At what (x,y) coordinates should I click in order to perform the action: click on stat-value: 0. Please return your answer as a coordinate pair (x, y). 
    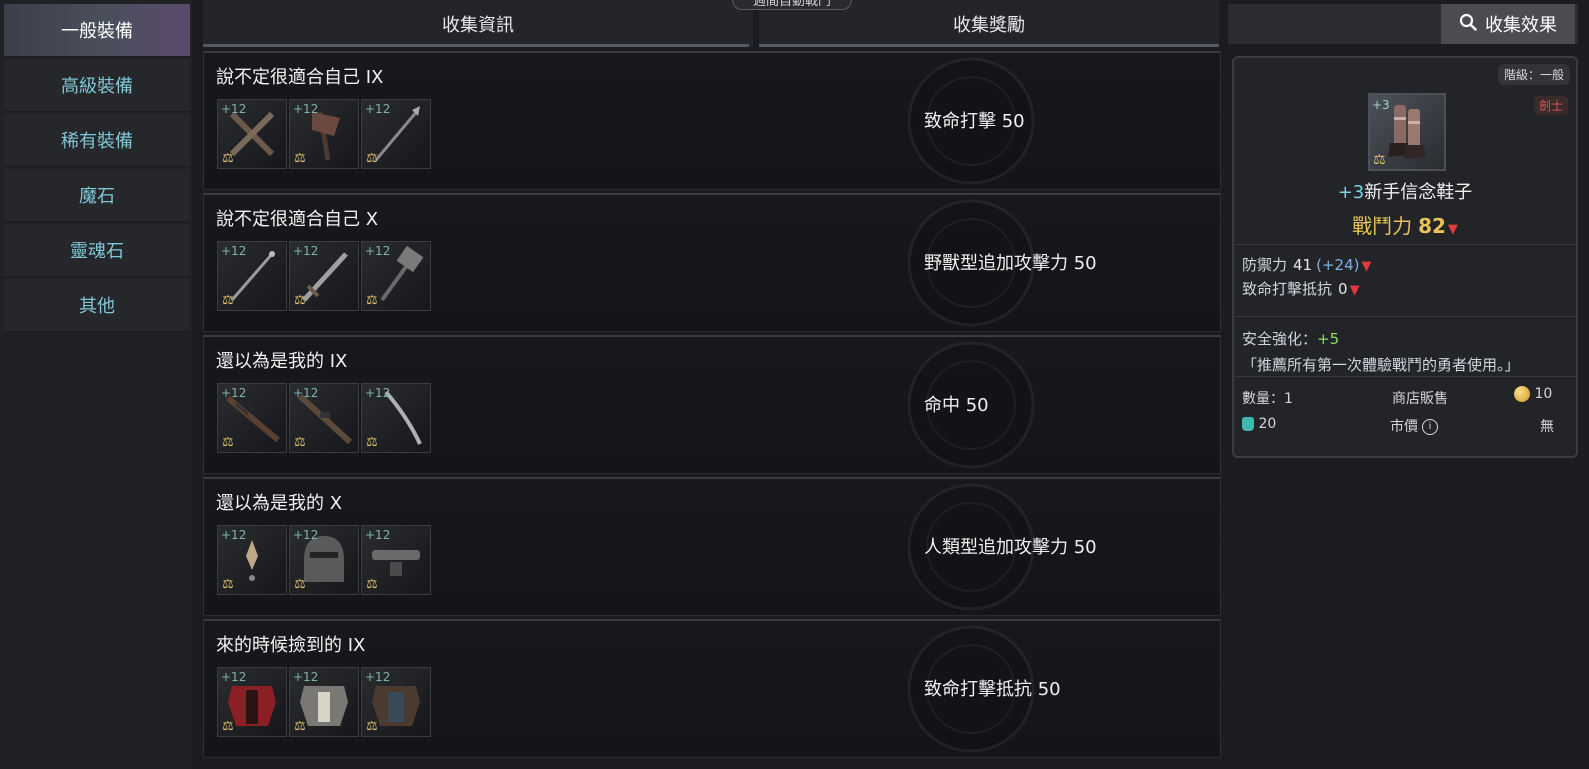
    Looking at the image, I should click on (1343, 289).